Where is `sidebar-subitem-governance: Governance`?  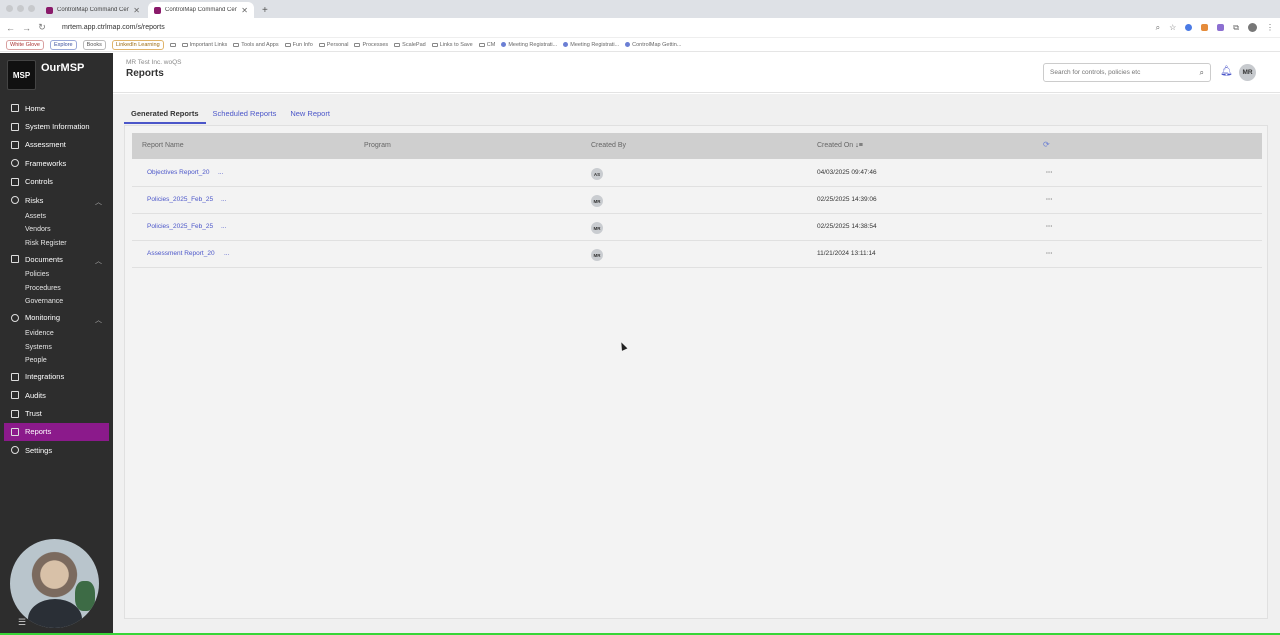 sidebar-subitem-governance: Governance is located at coordinates (56, 302).